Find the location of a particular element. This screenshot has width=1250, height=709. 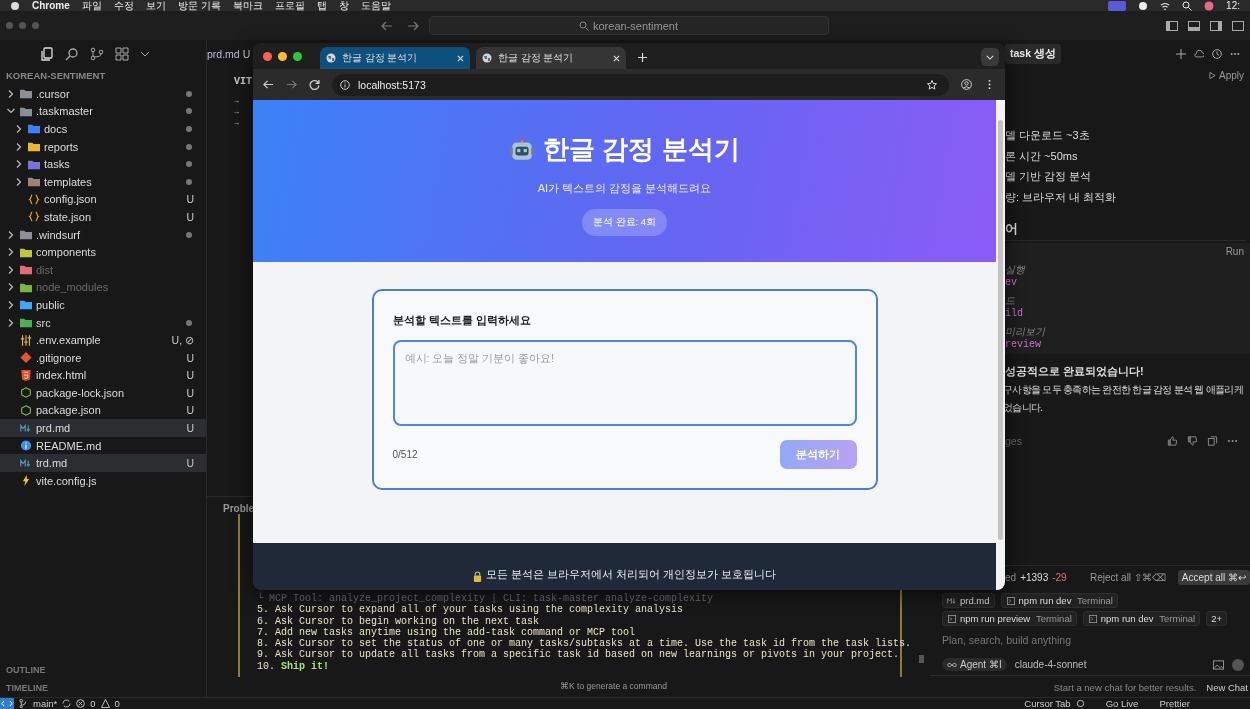

panel-tab: Proble is located at coordinates (239, 508).